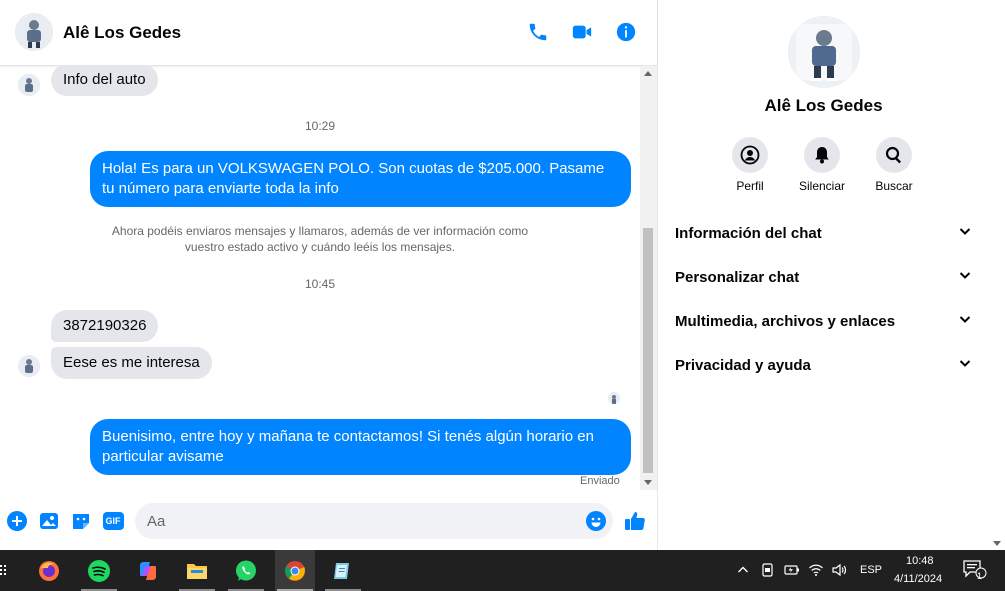 Image resolution: width=1005 pixels, height=591 pixels. Describe the element at coordinates (131, 363) in the screenshot. I see `message-incoming: Eese es me interesa` at that location.